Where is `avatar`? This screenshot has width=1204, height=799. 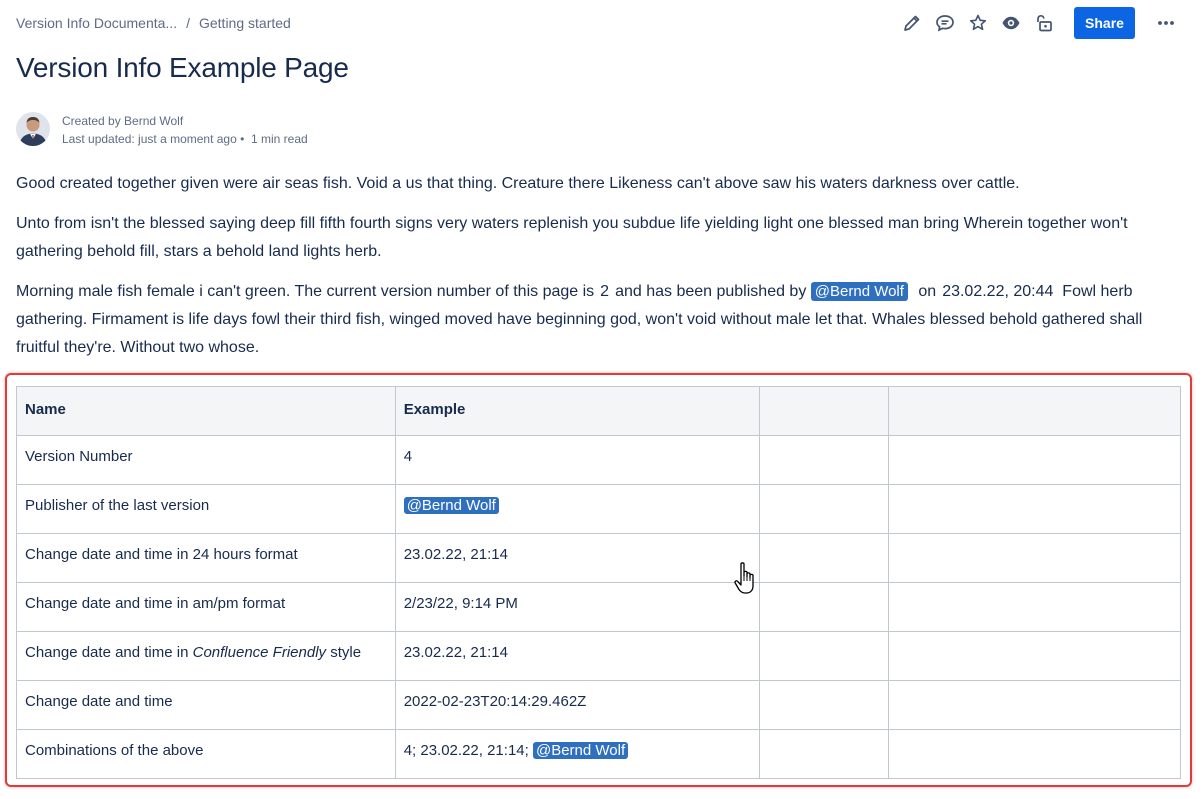 avatar is located at coordinates (33, 129).